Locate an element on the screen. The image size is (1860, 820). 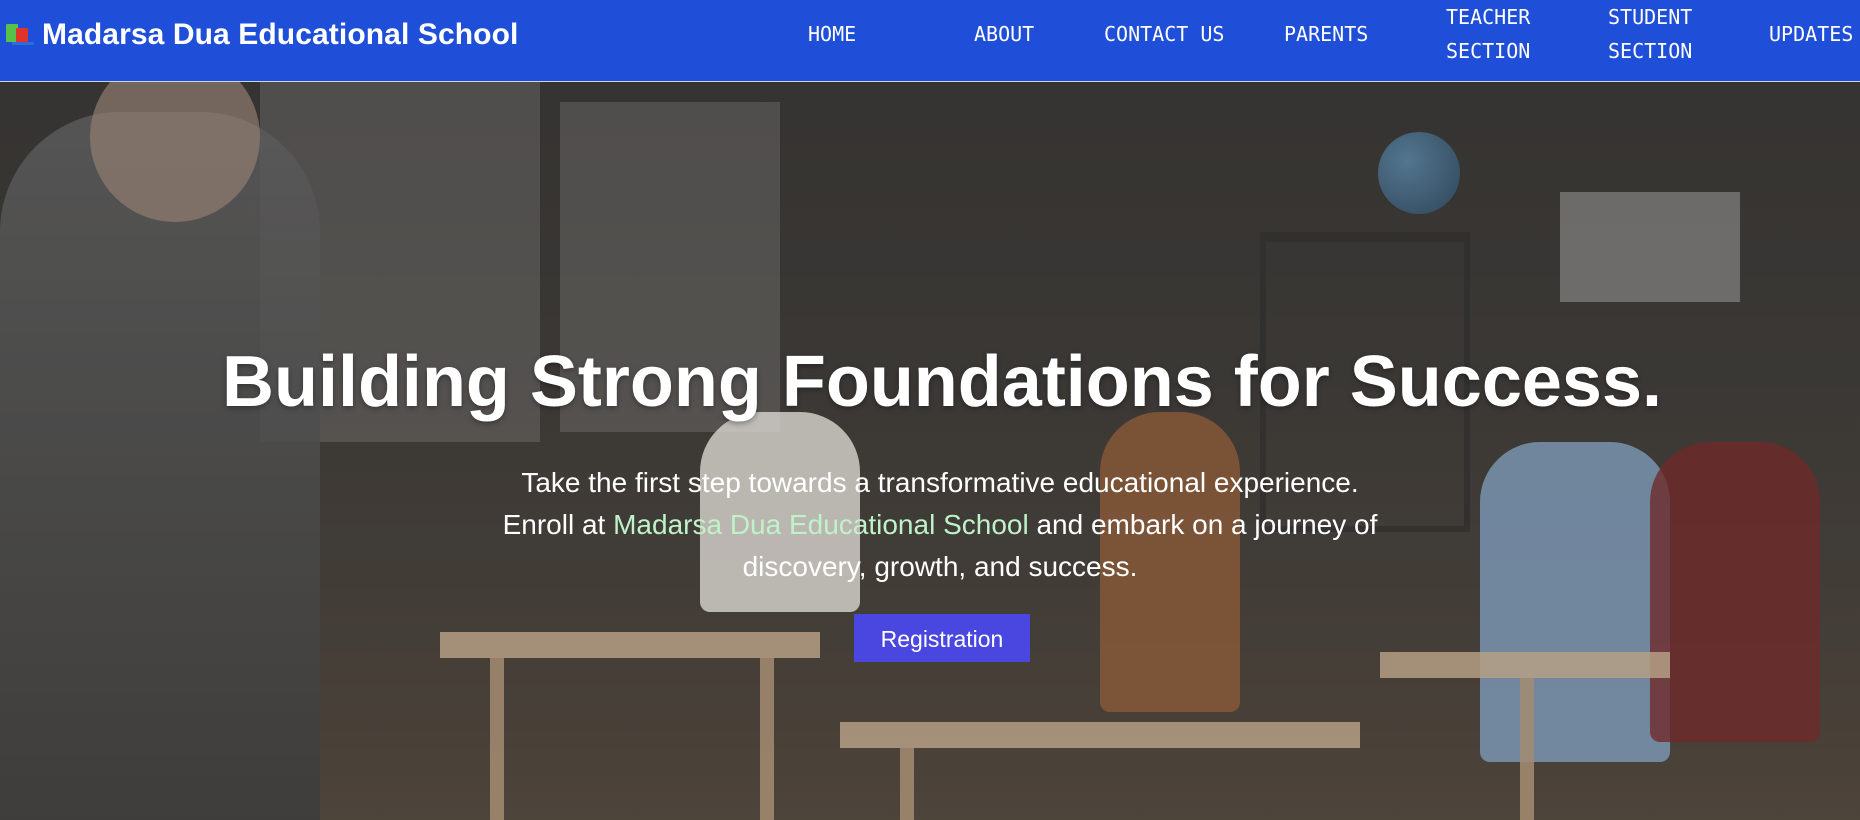
nav-teacher-line2: SECTION is located at coordinates (1488, 51).